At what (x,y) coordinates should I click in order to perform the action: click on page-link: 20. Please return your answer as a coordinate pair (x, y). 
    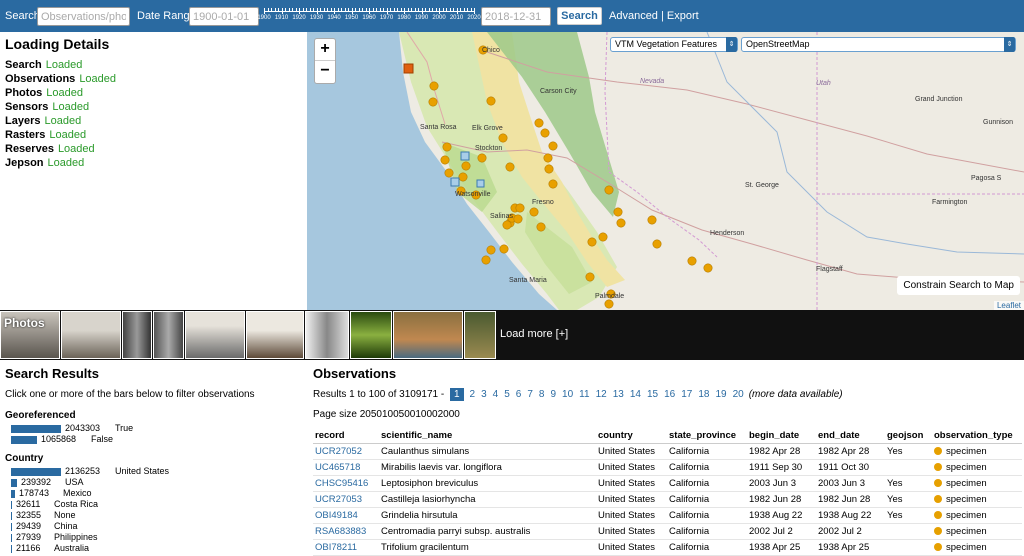
    Looking at the image, I should click on (738, 394).